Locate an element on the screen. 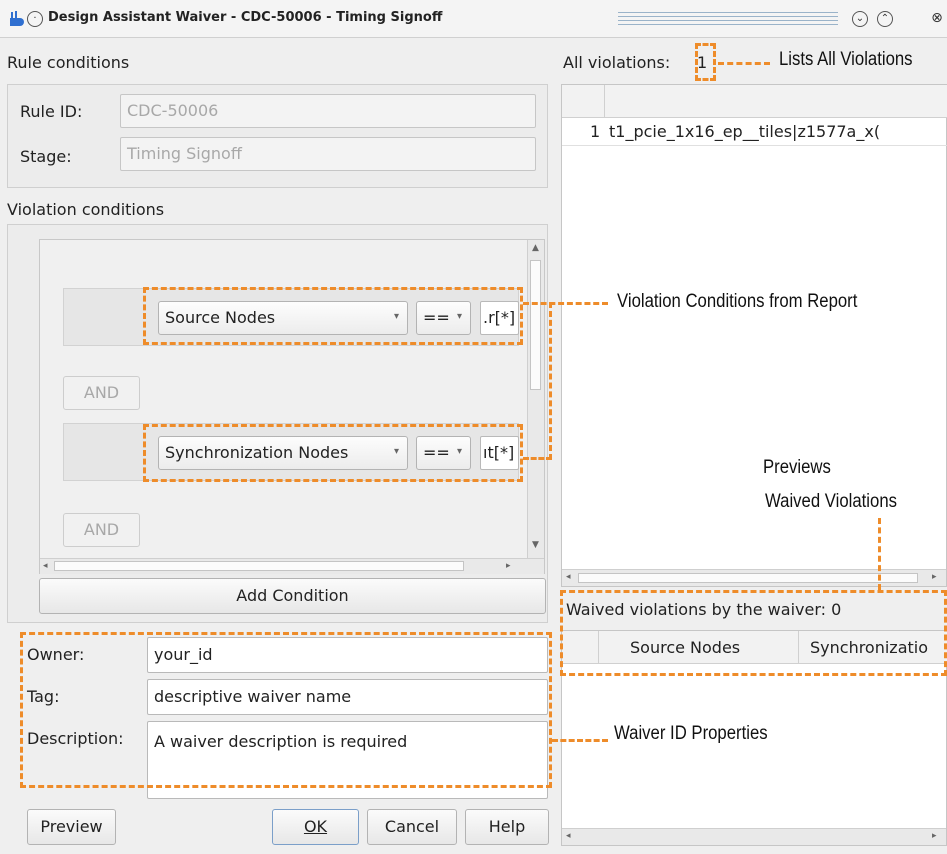 The width and height of the screenshot is (947, 854). cancel-button: Cancel is located at coordinates (412, 827).